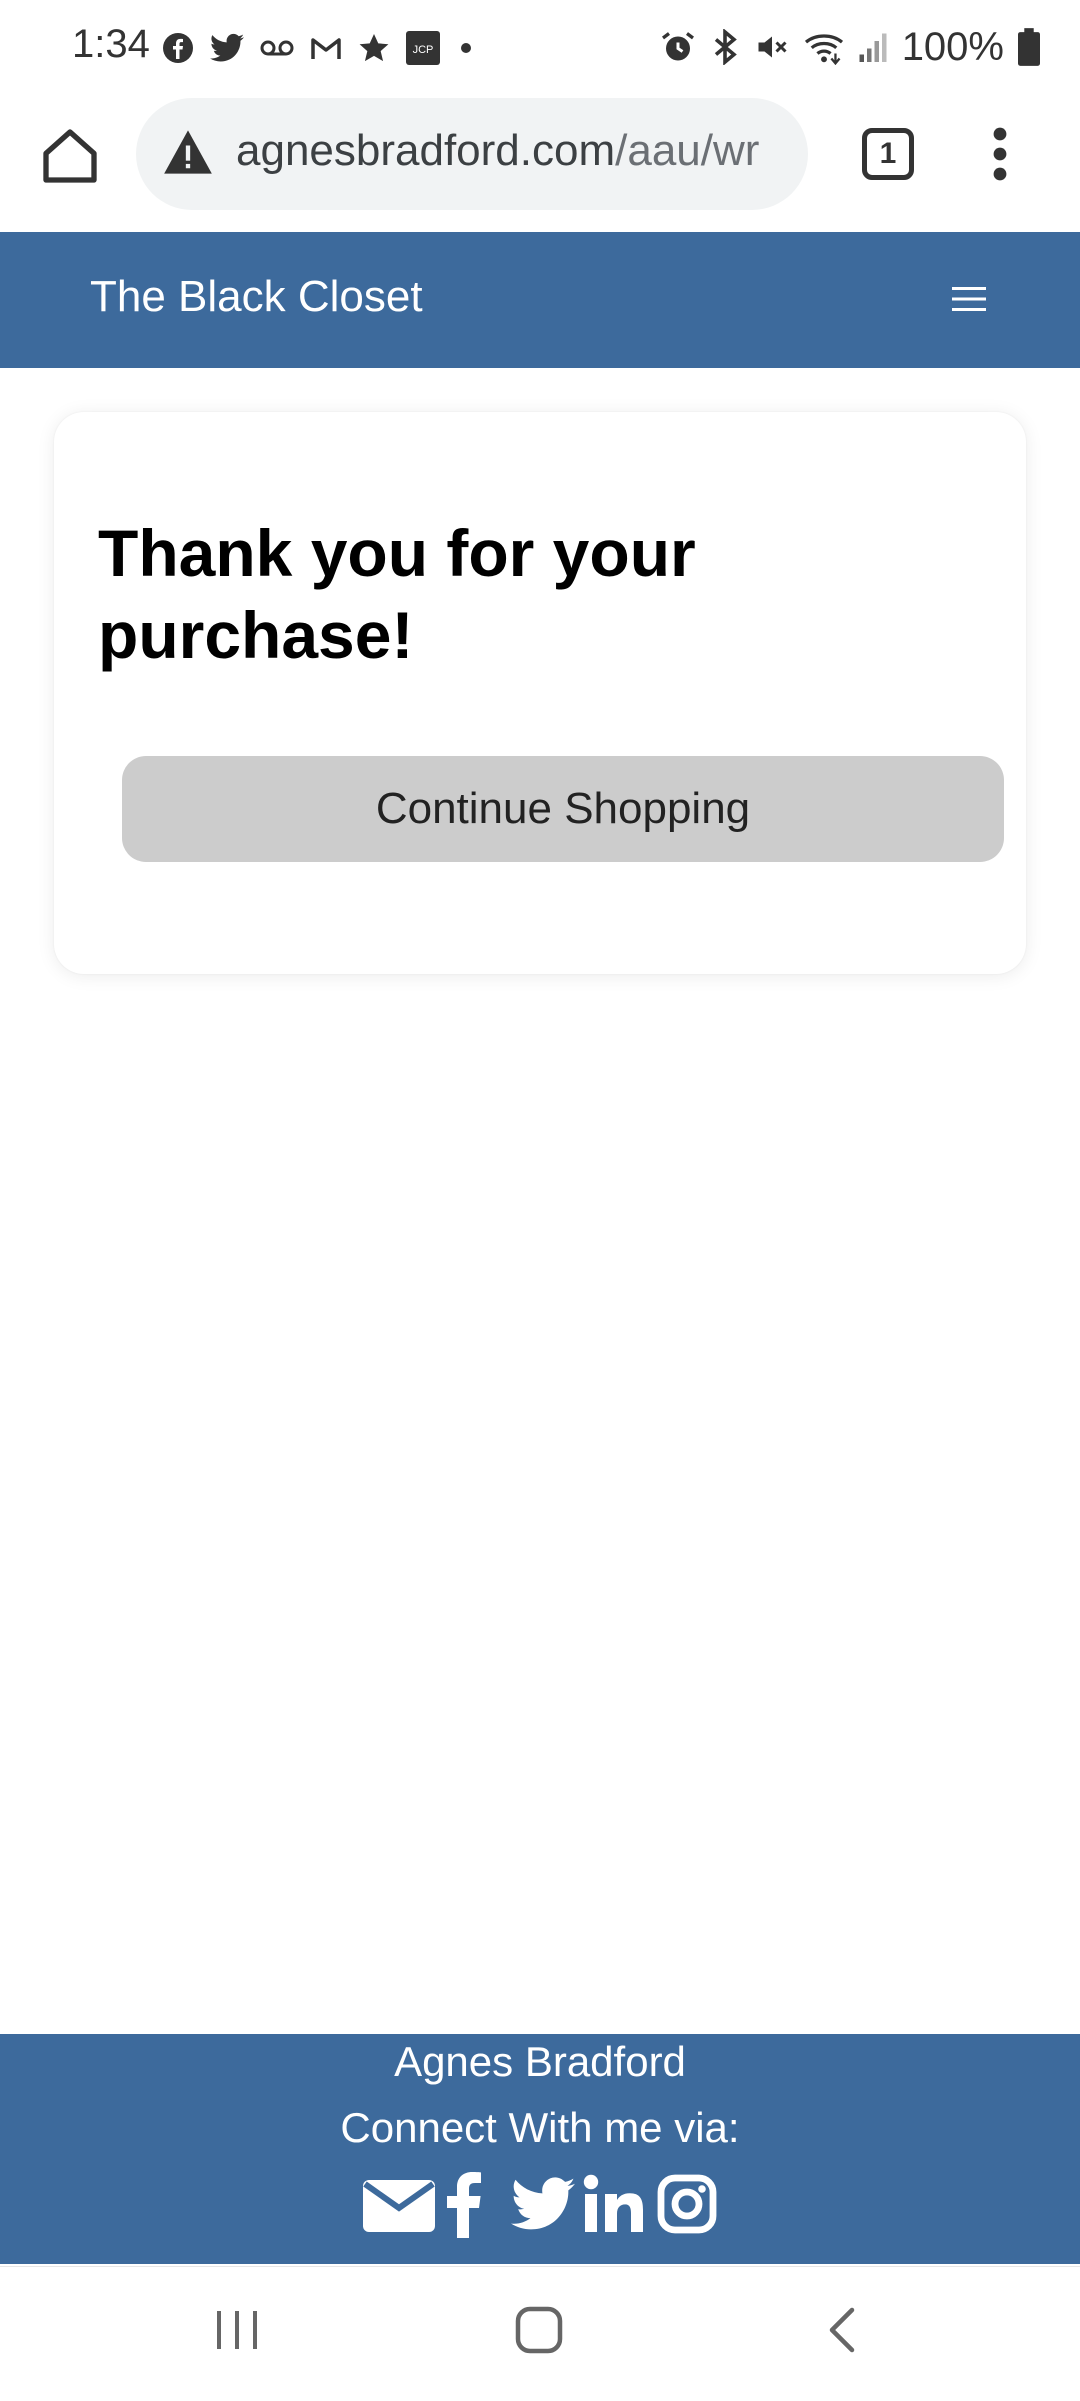 The width and height of the screenshot is (1080, 2401). What do you see at coordinates (188, 152) in the screenshot?
I see `warning-icon` at bounding box center [188, 152].